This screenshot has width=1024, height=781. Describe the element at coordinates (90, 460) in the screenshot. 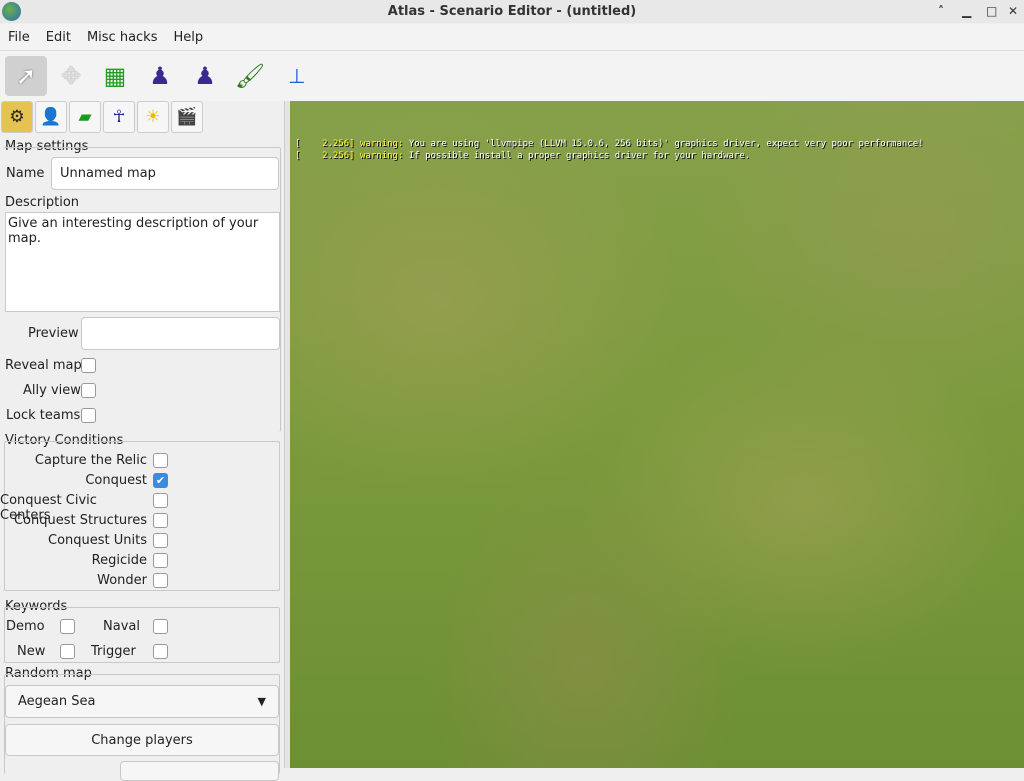

I see `victory-condition-label: Capture the Relic` at that location.